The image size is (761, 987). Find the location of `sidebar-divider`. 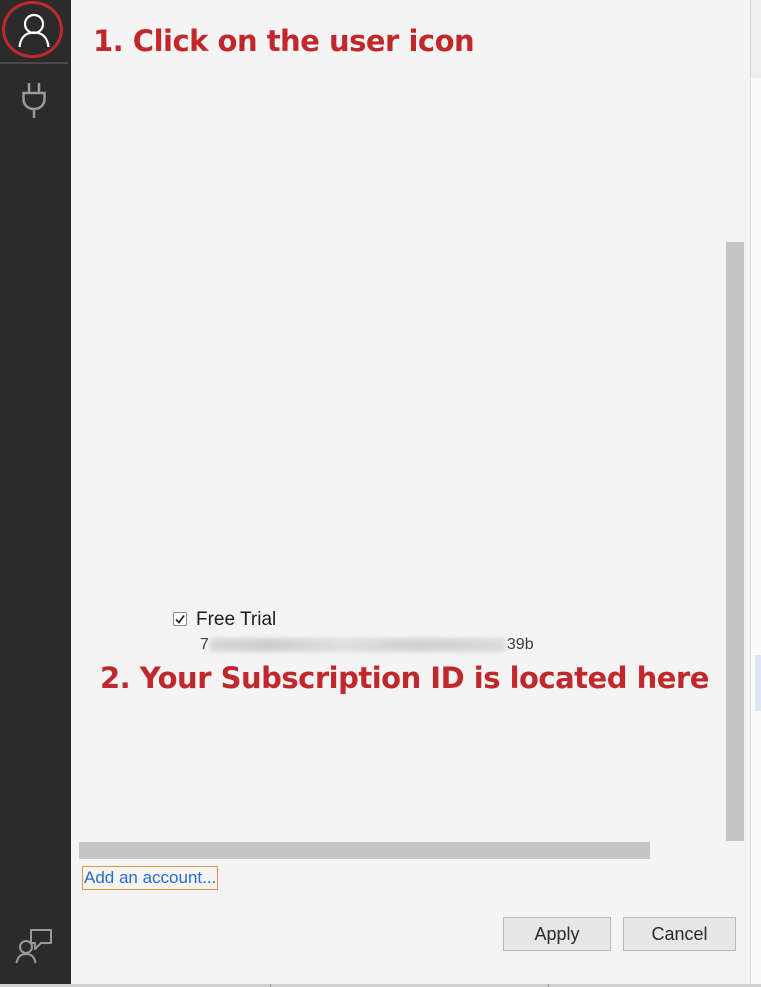

sidebar-divider is located at coordinates (34, 63).